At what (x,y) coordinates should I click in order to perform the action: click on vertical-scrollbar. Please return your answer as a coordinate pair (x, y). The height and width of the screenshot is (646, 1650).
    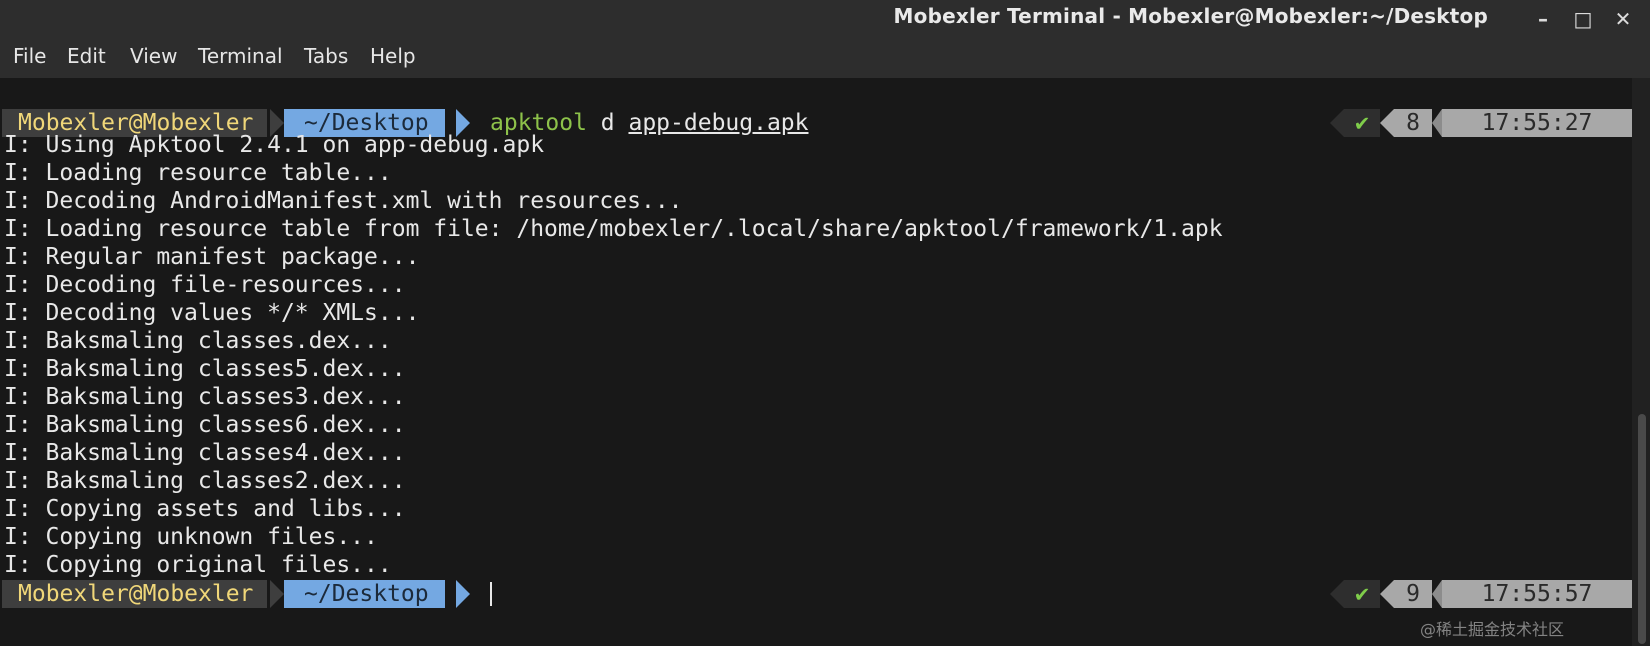
    Looking at the image, I should click on (1641, 362).